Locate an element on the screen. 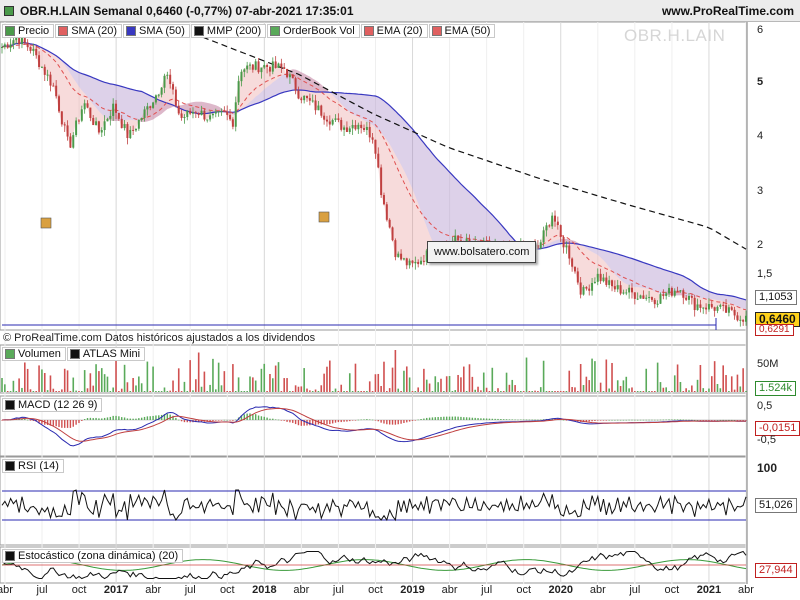 The height and width of the screenshot is (600, 800). volume-legend: Volumen ATLAS Mini is located at coordinates (74, 354).